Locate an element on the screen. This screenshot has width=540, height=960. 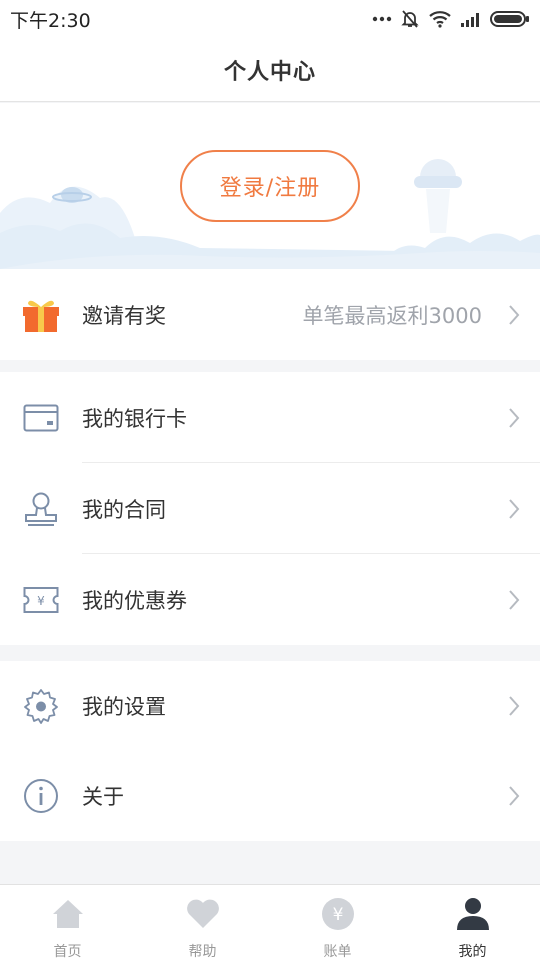
coupon-icon: ¥ is located at coordinates (41, 600).